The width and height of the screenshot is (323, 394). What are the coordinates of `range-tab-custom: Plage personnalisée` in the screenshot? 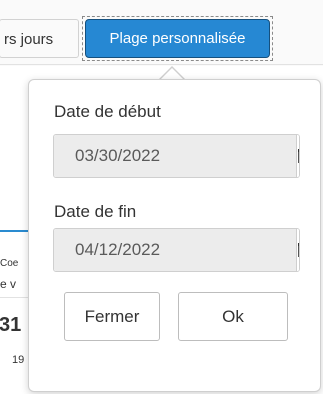 It's located at (177, 38).